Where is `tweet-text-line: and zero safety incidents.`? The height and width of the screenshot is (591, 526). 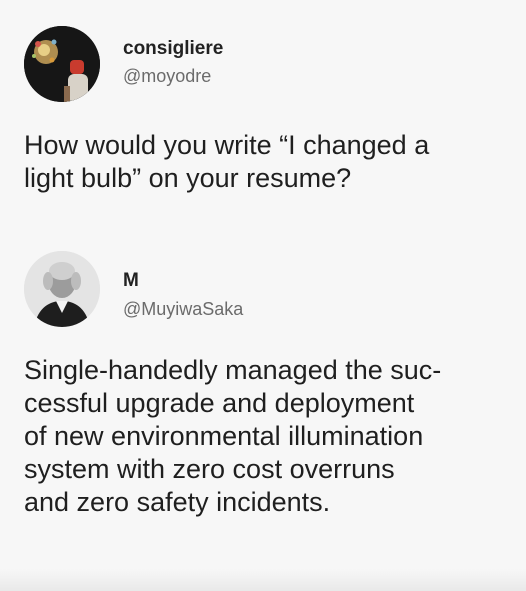 tweet-text-line: and zero safety incidents. is located at coordinates (177, 502).